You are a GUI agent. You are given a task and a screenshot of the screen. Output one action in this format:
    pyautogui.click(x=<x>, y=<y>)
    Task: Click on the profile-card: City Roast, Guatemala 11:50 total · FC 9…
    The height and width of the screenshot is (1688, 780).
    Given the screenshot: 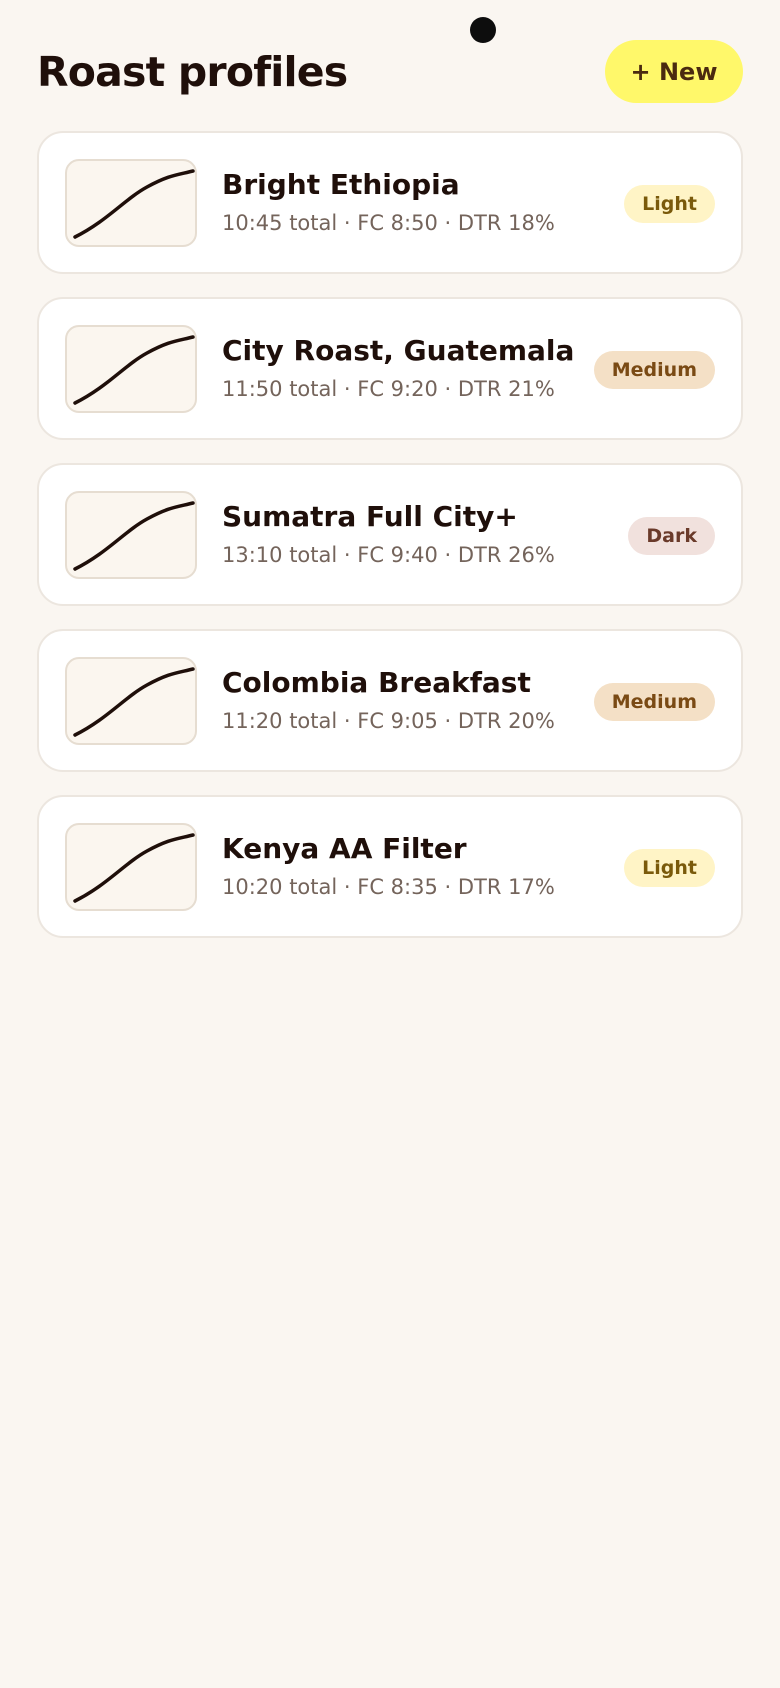 What is the action you would take?
    pyautogui.click(x=390, y=368)
    